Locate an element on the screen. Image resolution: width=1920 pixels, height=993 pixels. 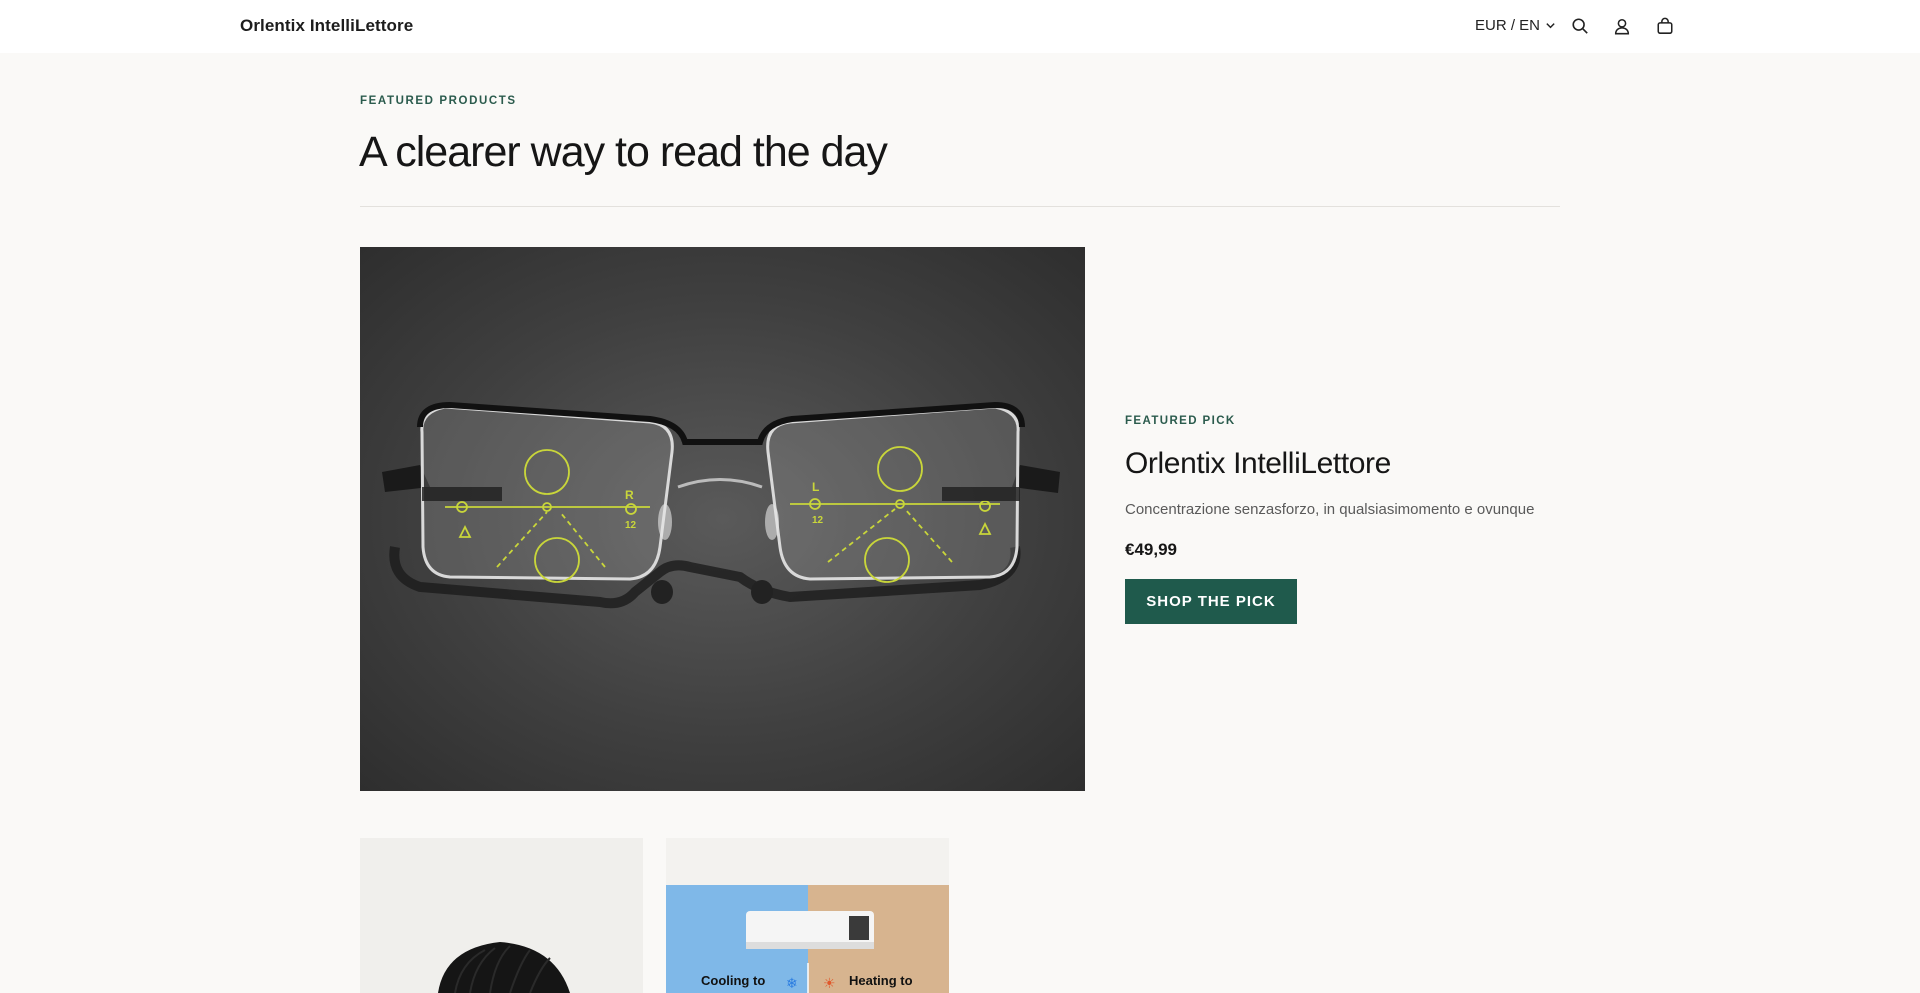
cooling-caption: Cooling to is located at coordinates (733, 980).